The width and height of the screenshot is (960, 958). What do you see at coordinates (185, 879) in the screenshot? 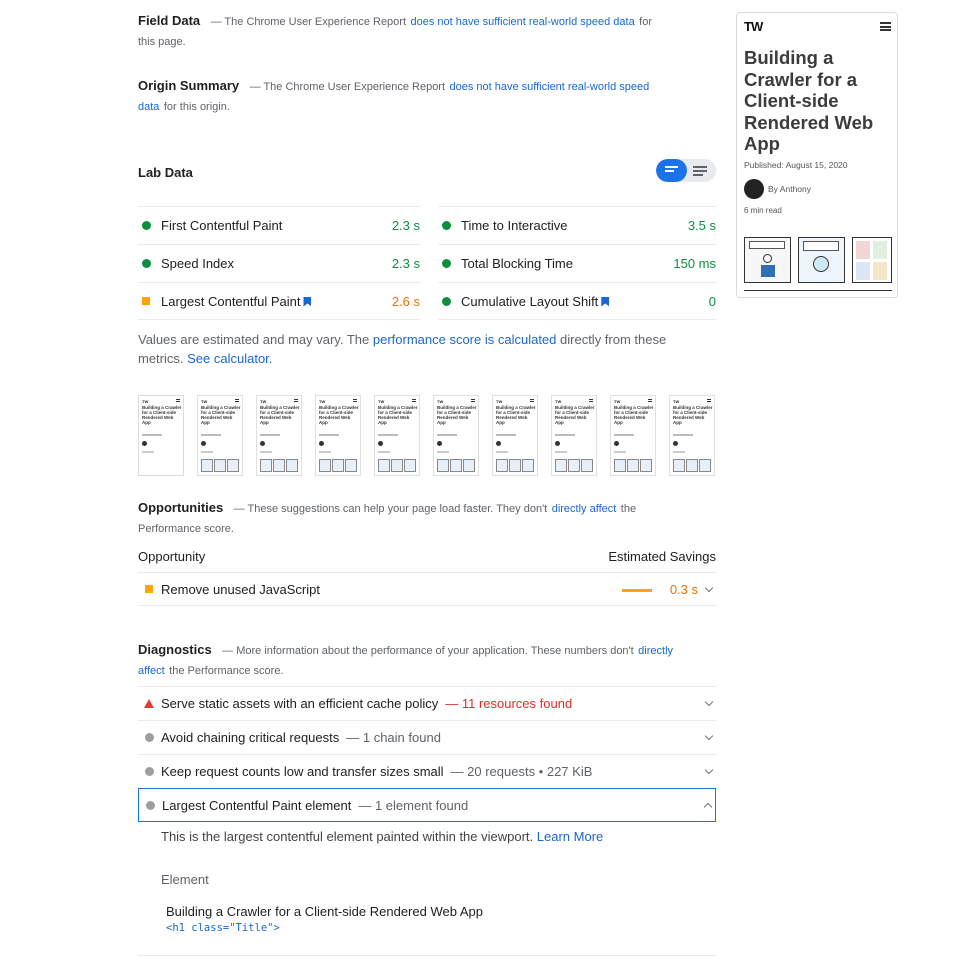
I see `element-column-header: Element` at bounding box center [185, 879].